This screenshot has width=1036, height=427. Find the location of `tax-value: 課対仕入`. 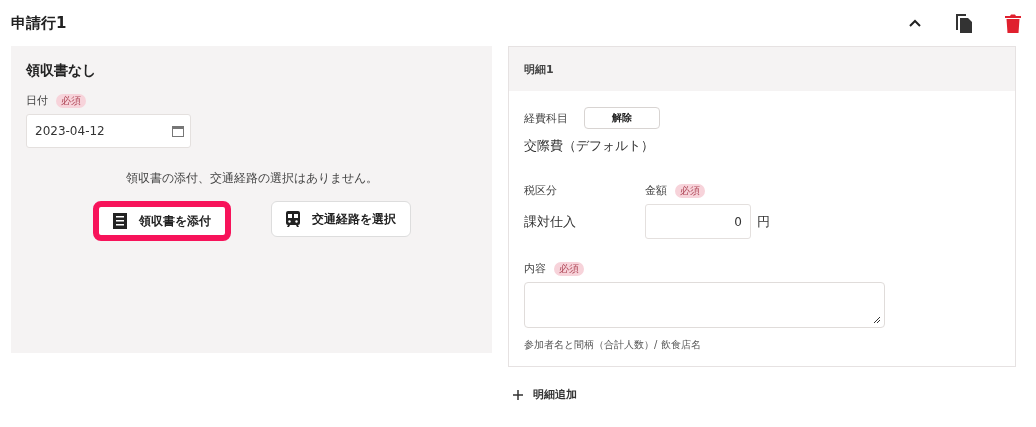

tax-value: 課対仕入 is located at coordinates (550, 221).